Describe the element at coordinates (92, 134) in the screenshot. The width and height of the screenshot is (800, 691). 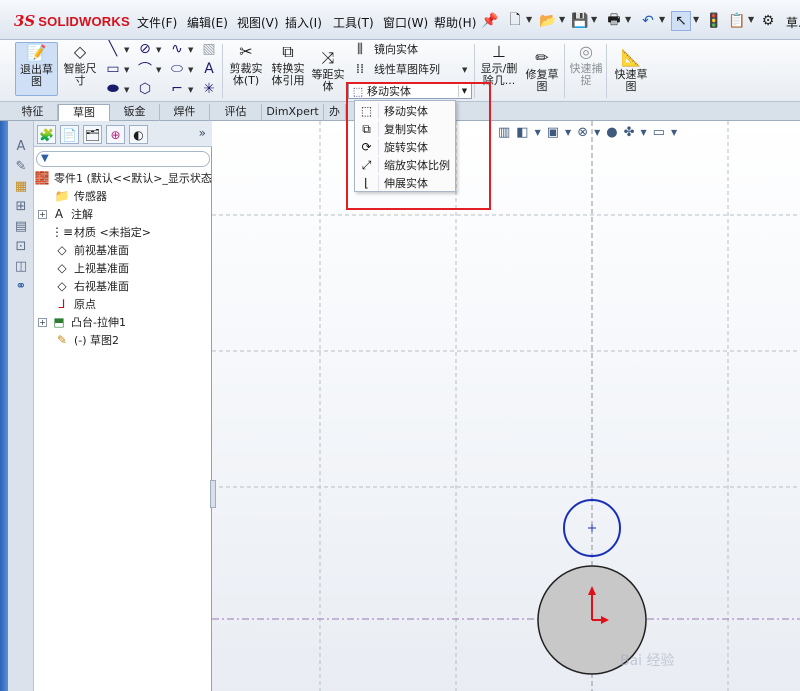
I see `configuration-manager-tab-icon: 🗂` at that location.